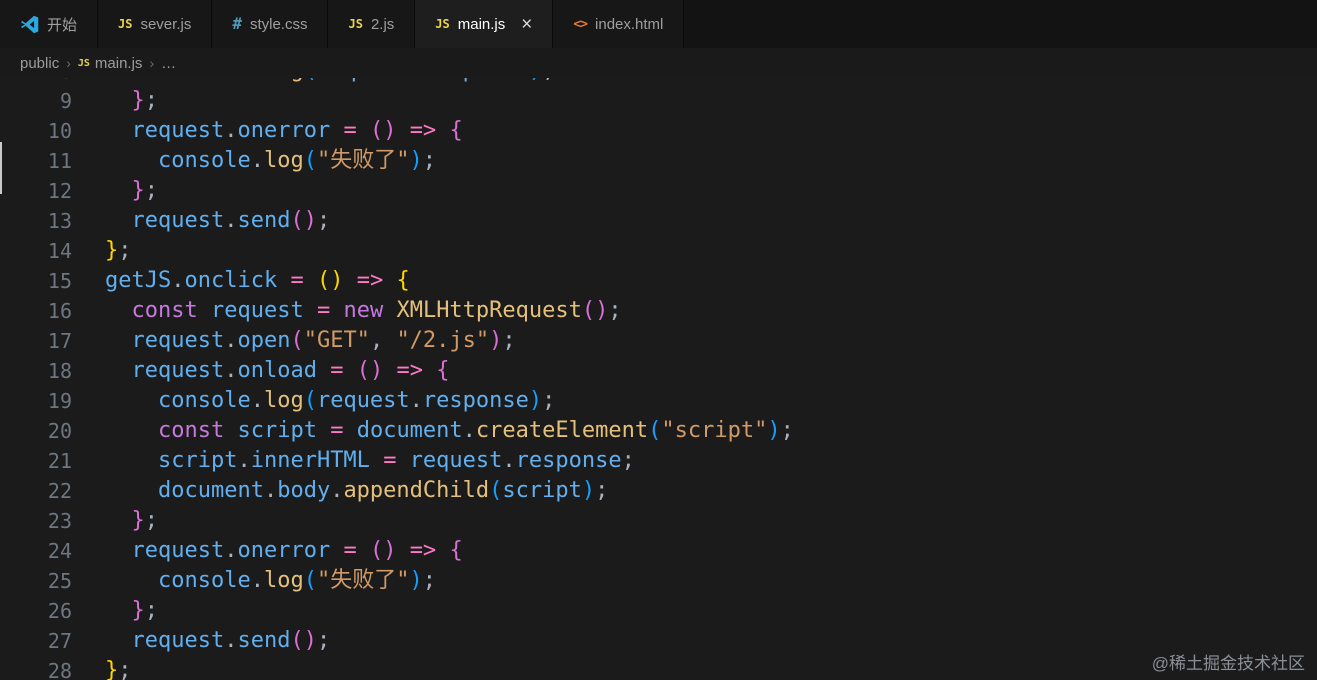 The image size is (1317, 680). What do you see at coordinates (36, 611) in the screenshot?
I see `line-number: 26` at bounding box center [36, 611].